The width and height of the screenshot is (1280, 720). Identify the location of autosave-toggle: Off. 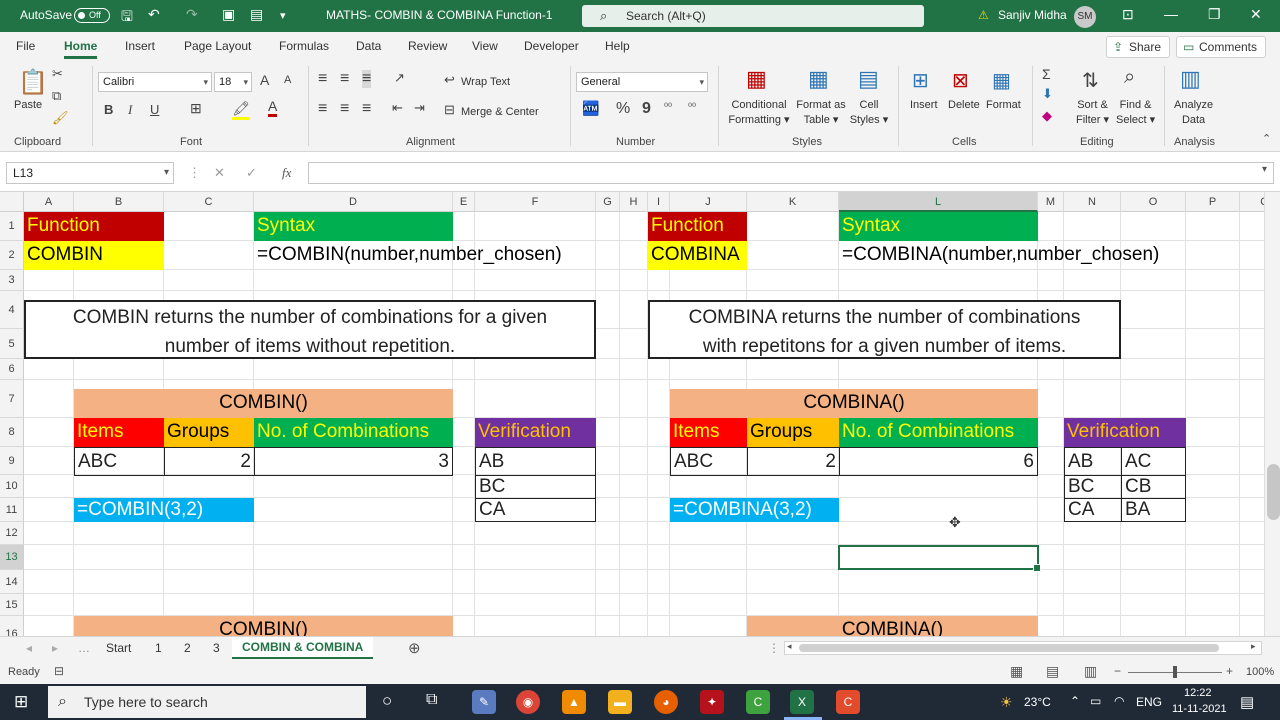
(92, 15).